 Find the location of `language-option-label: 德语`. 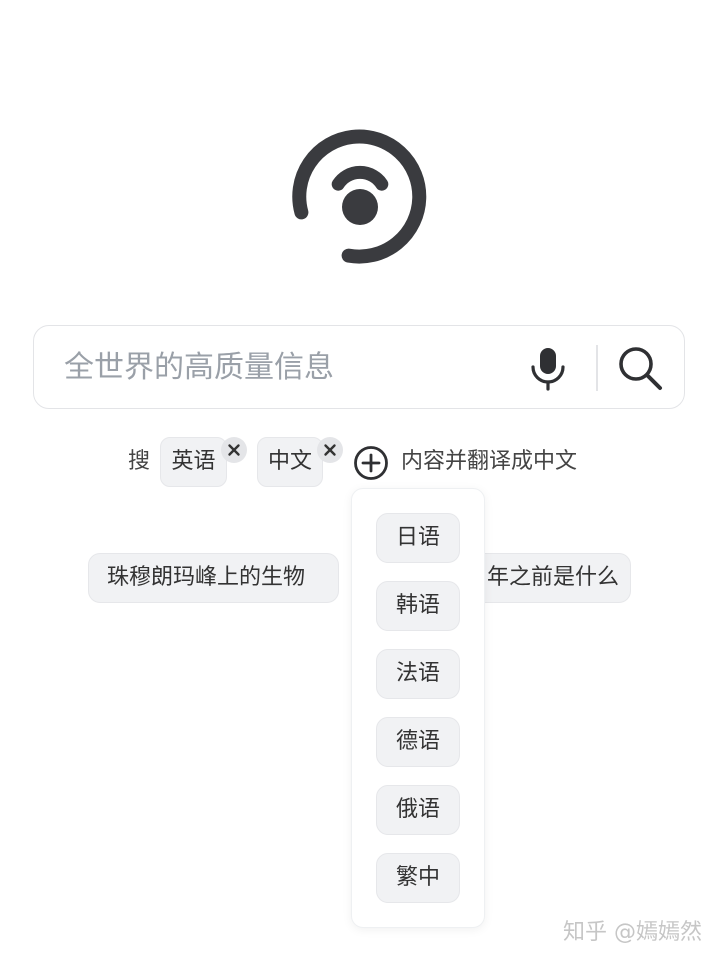

language-option-label: 德语 is located at coordinates (417, 741).